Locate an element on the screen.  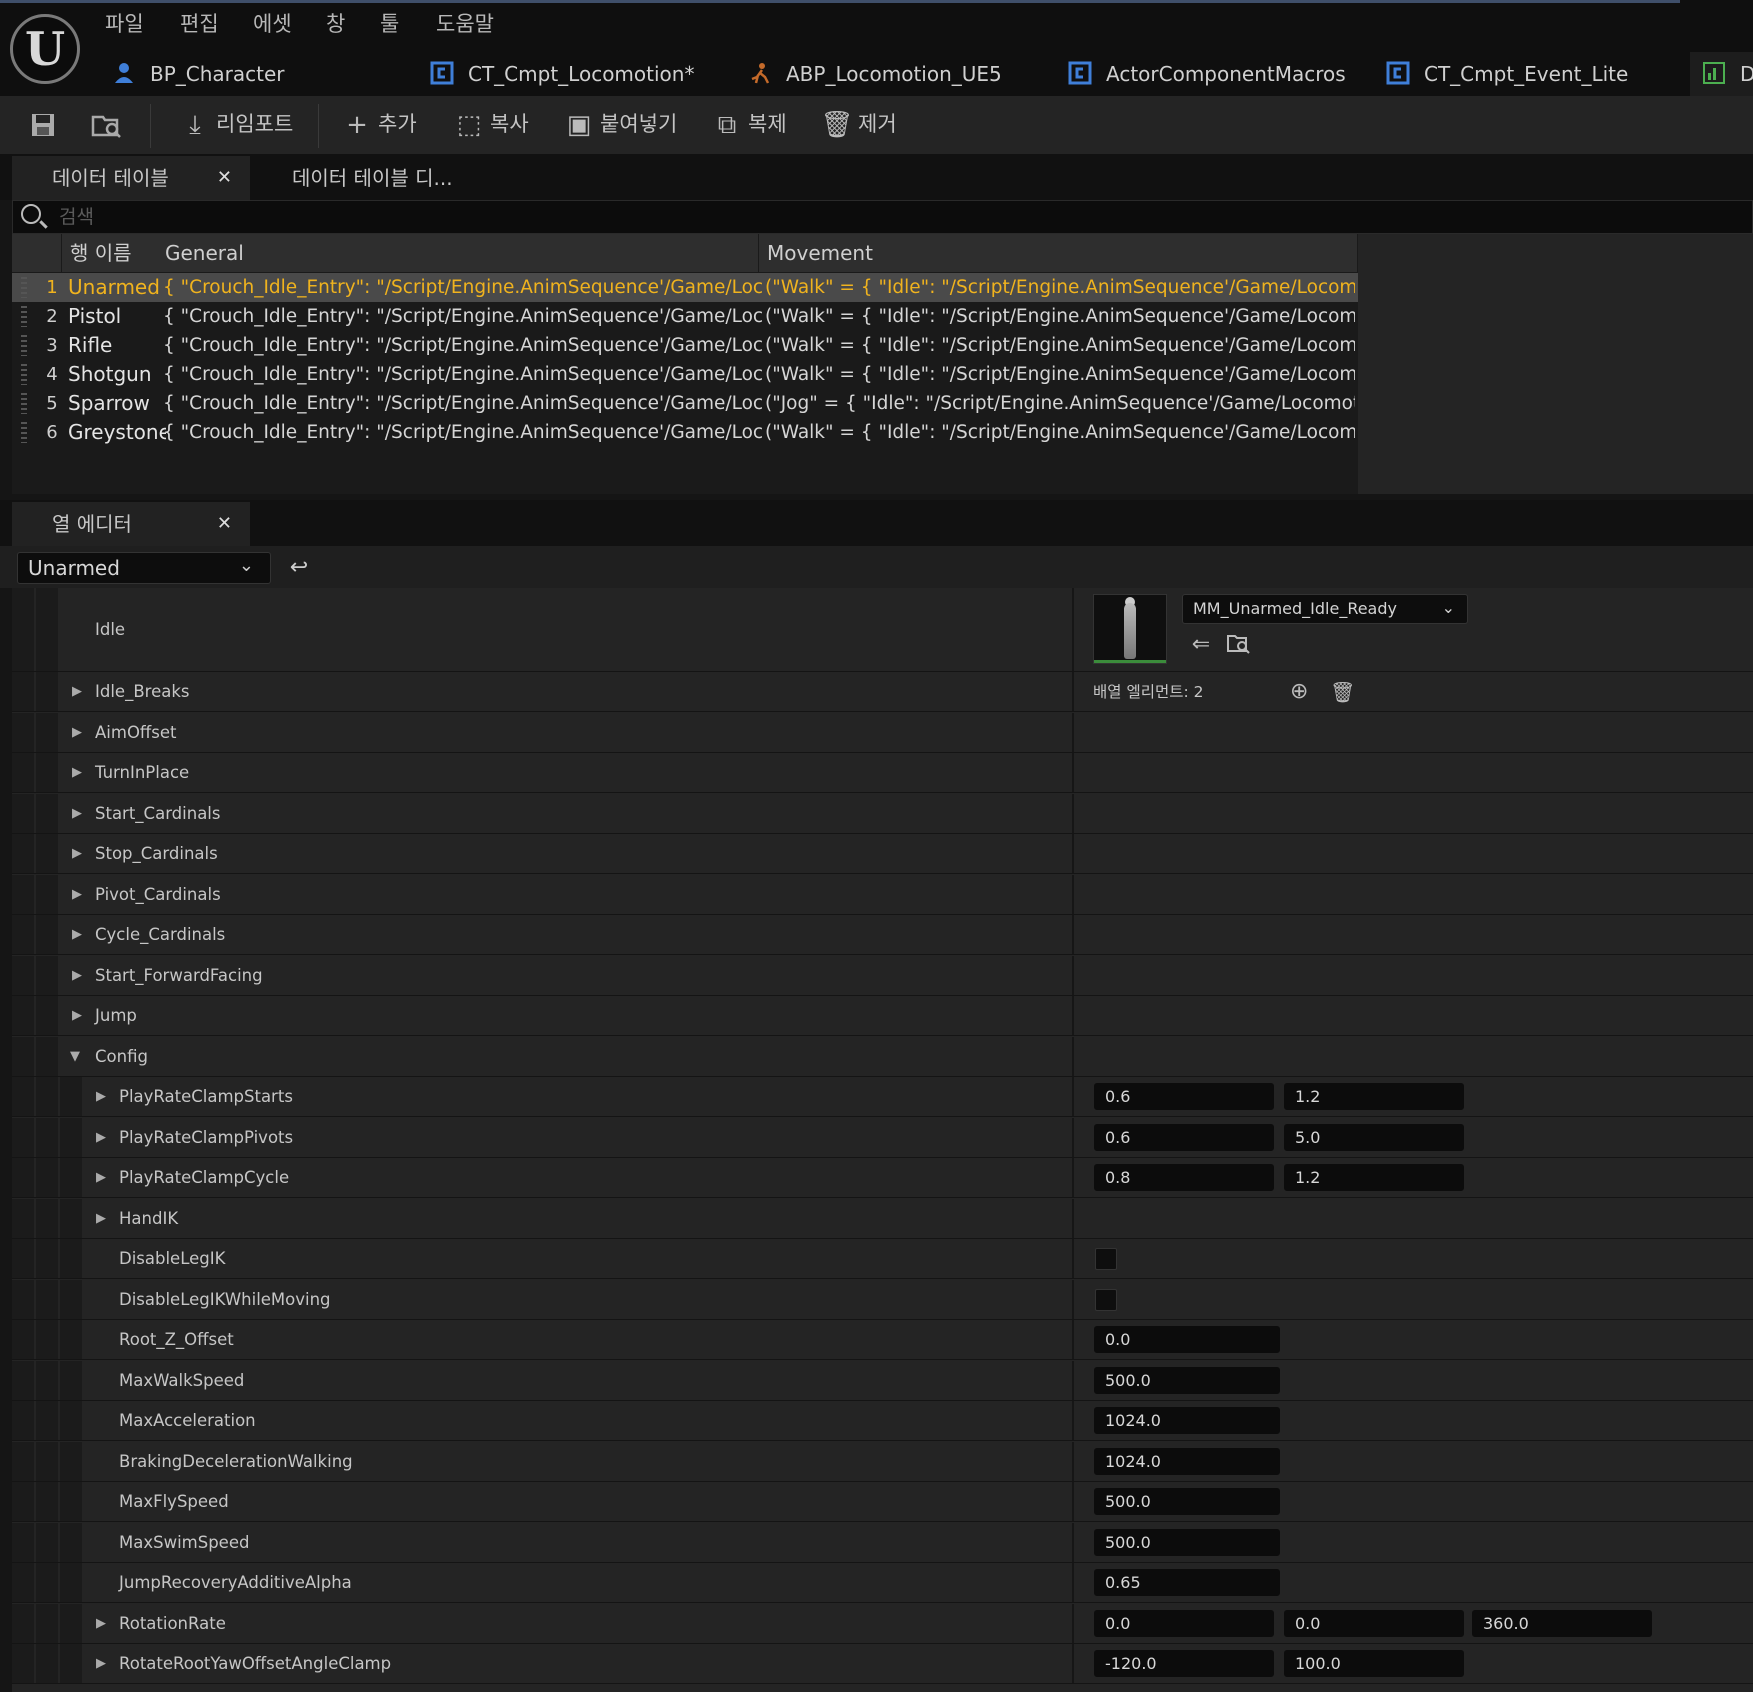
browse-button is located at coordinates (109, 124).